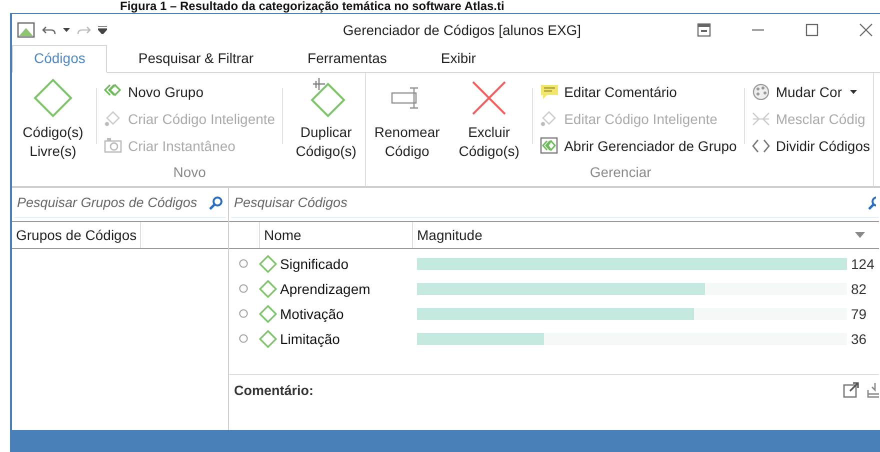 This screenshot has width=880, height=452. Describe the element at coordinates (76, 235) in the screenshot. I see `column-header: Grupos de Códigos` at that location.